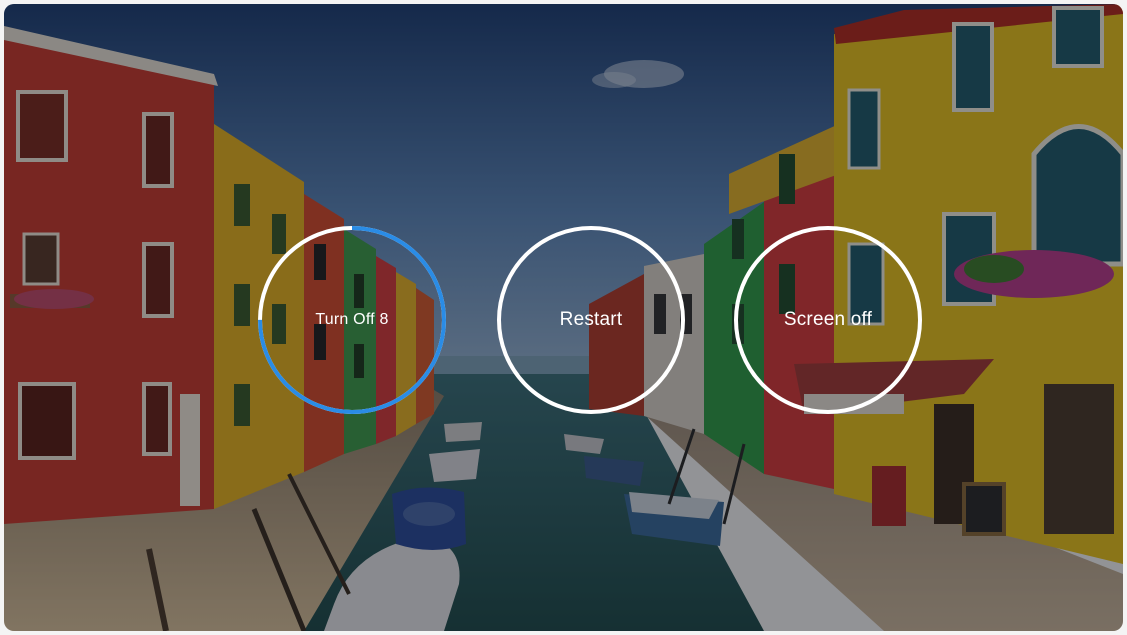 Image resolution: width=1127 pixels, height=635 pixels. I want to click on restart-button: Restart, so click(591, 320).